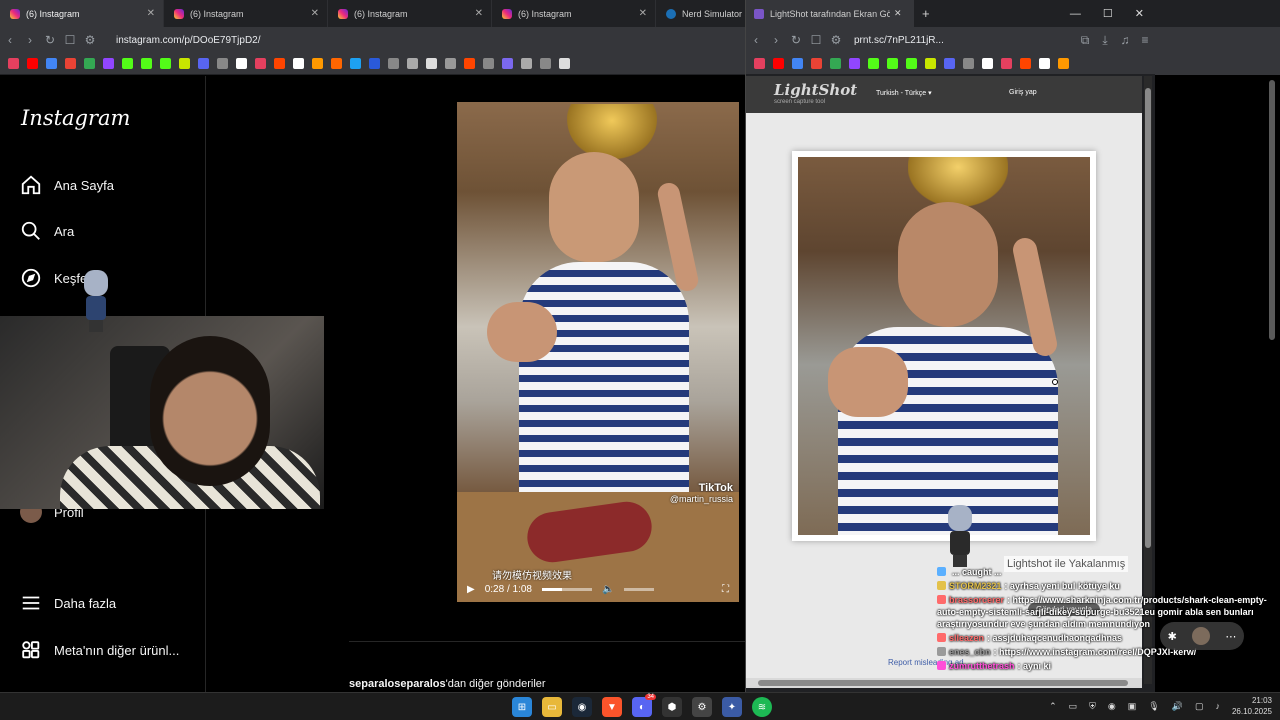 This screenshot has height=720, width=1280. What do you see at coordinates (1075, 14) in the screenshot?
I see `minimize-icon: —` at bounding box center [1075, 14].